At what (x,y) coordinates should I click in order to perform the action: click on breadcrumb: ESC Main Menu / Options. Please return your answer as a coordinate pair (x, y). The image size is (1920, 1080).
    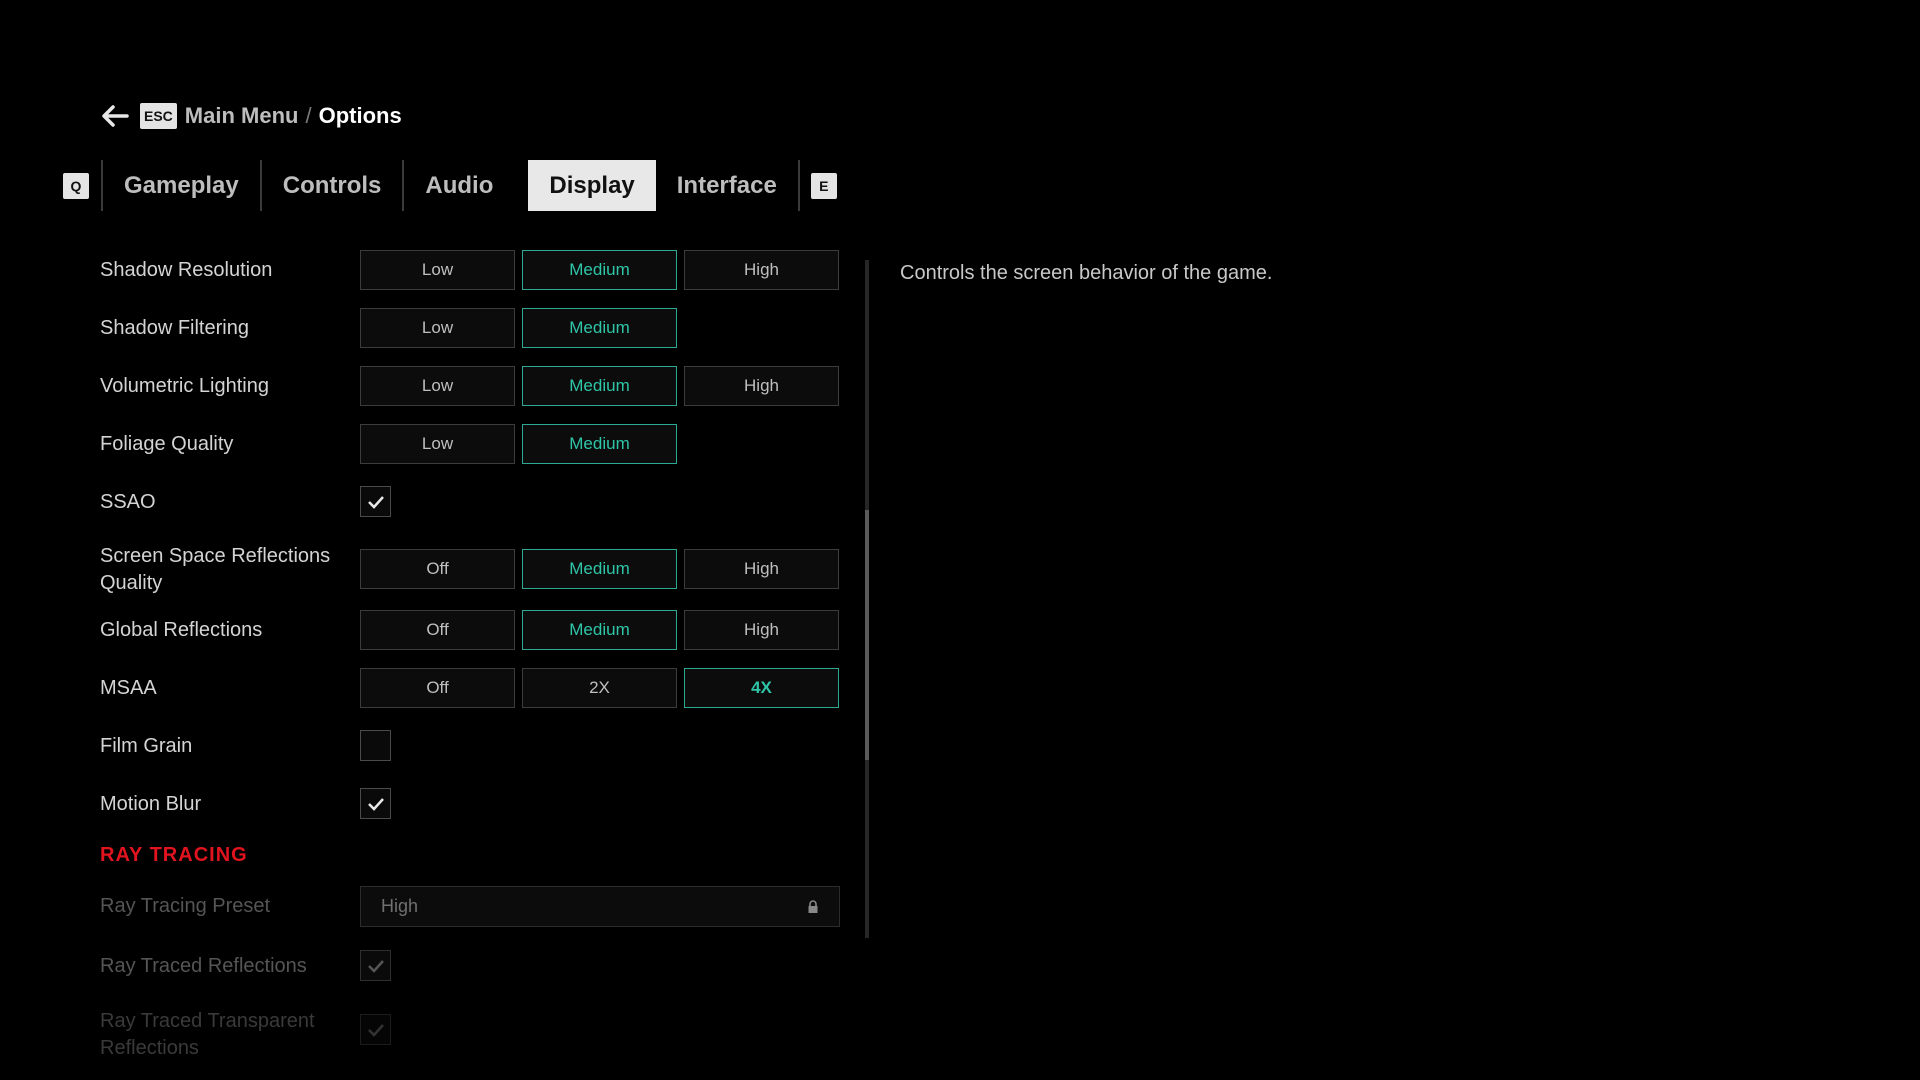
    Looking at the image, I should click on (251, 116).